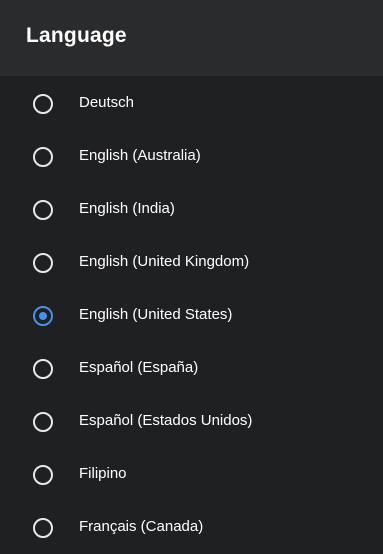  I want to click on language-option-english-united-states: English (United States), so click(191, 316).